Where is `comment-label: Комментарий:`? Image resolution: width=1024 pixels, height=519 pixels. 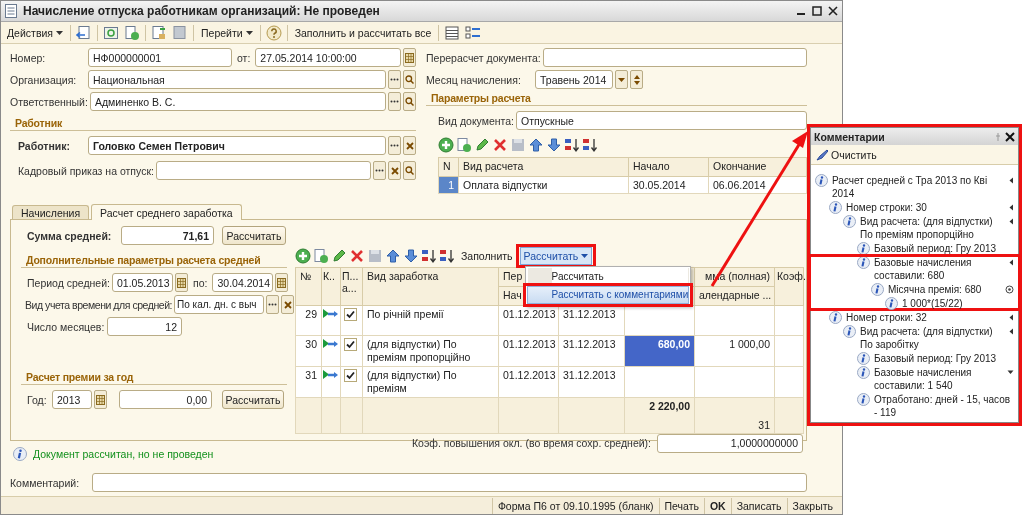
comment-label: Комментарий: is located at coordinates (45, 482).